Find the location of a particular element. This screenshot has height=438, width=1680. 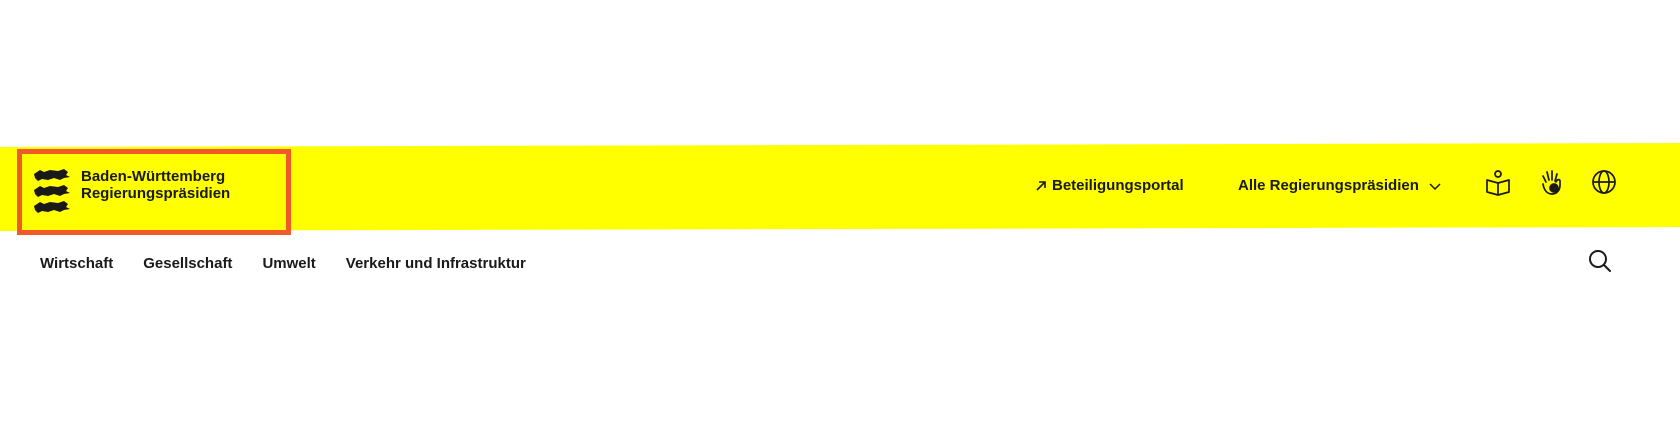

brand-name: Baden-Württemberg Regierungspräsidien is located at coordinates (155, 185).